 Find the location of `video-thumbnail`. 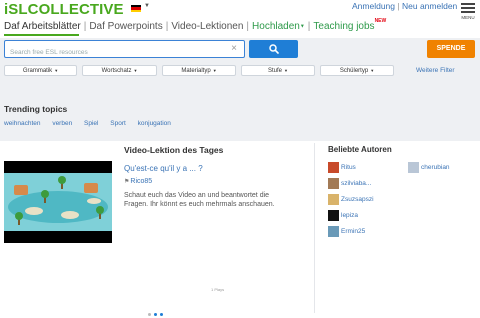

video-thumbnail is located at coordinates (58, 202).